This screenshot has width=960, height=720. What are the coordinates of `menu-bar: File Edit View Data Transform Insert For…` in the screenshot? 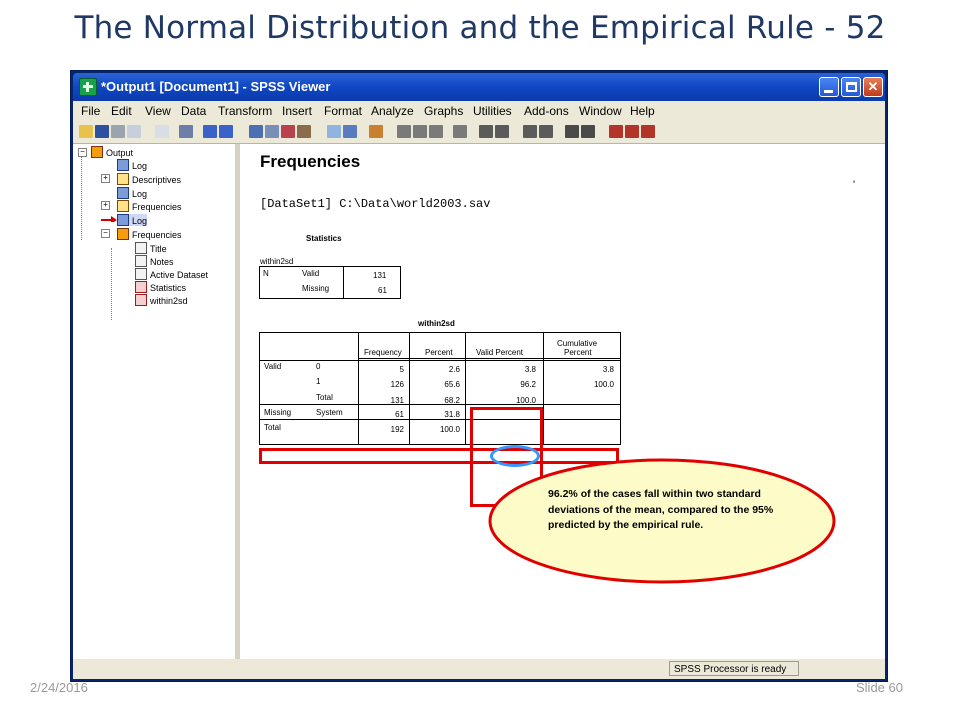 It's located at (479, 111).